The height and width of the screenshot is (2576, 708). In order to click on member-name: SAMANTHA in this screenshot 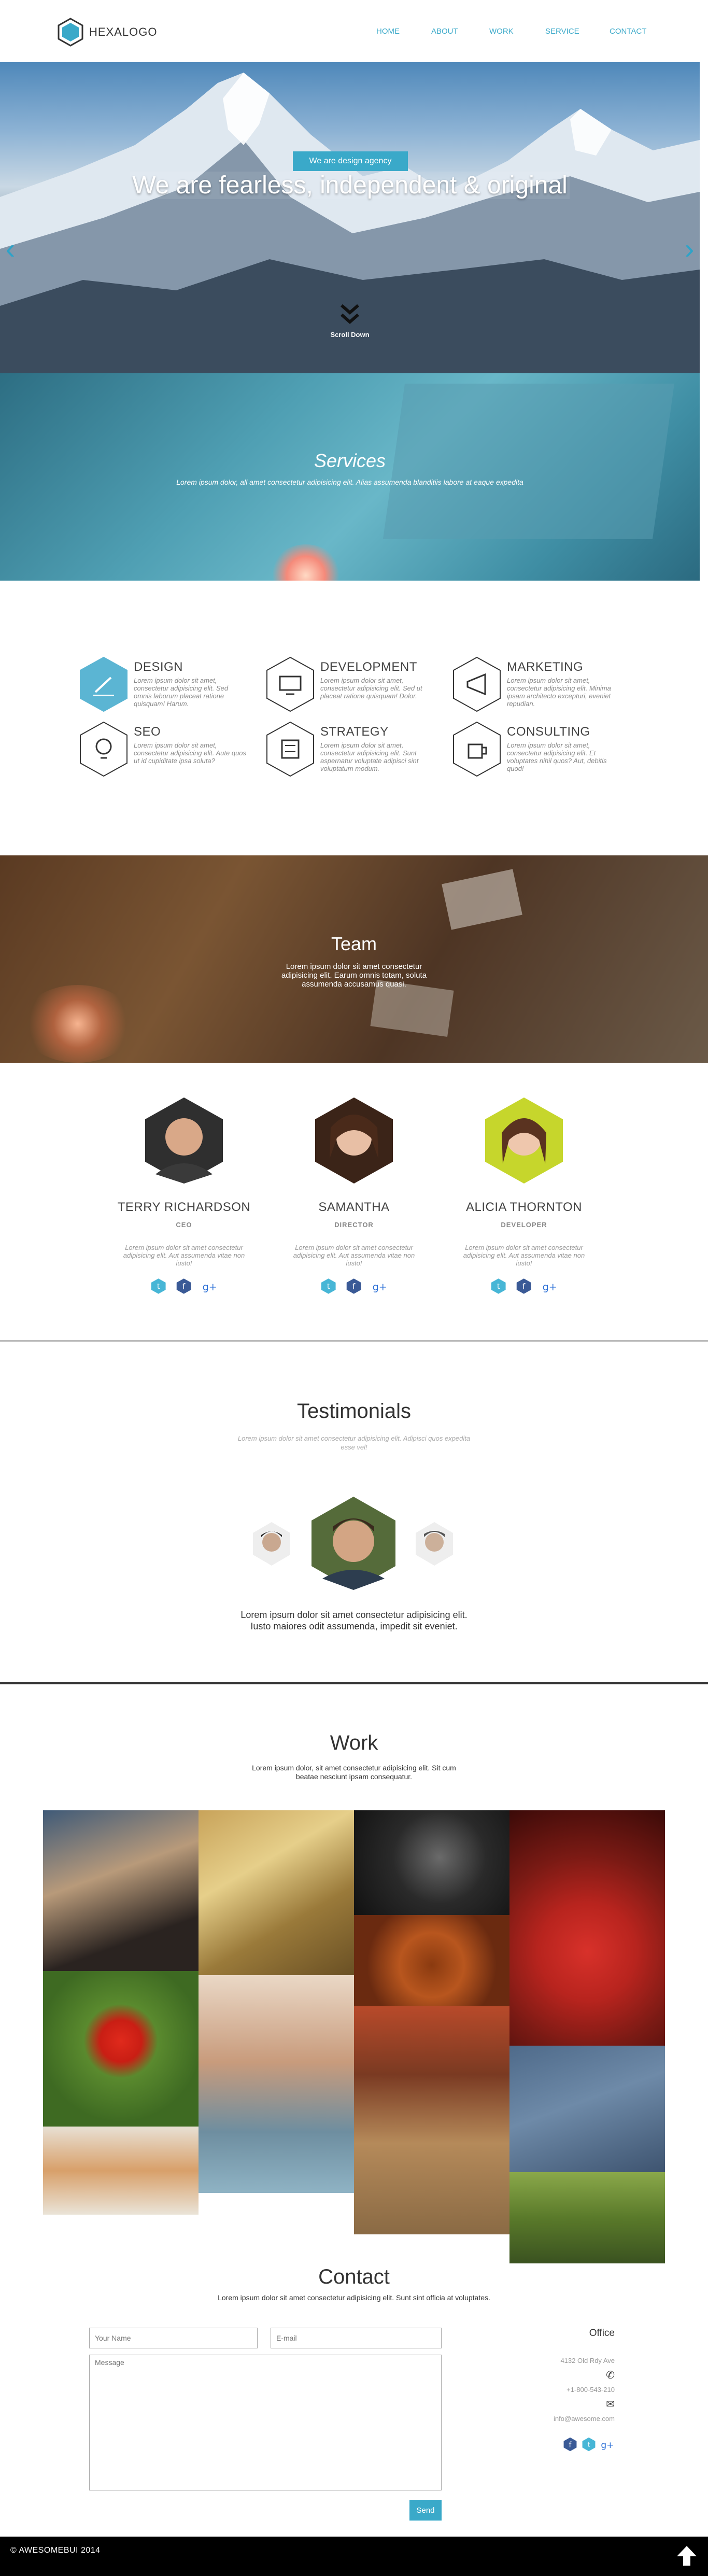, I will do `click(354, 1207)`.